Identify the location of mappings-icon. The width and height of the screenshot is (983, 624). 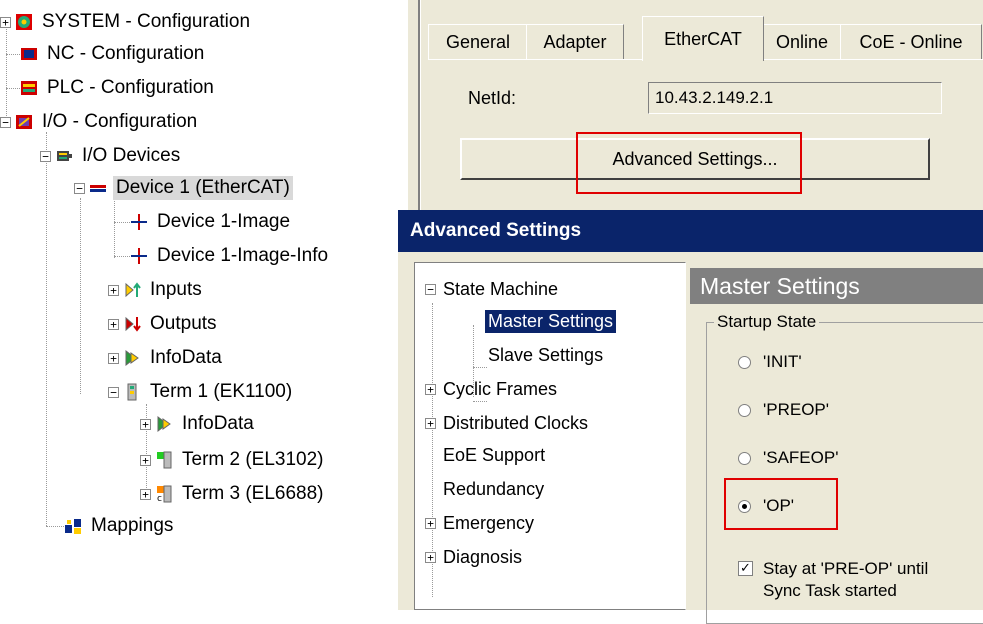
(73, 526).